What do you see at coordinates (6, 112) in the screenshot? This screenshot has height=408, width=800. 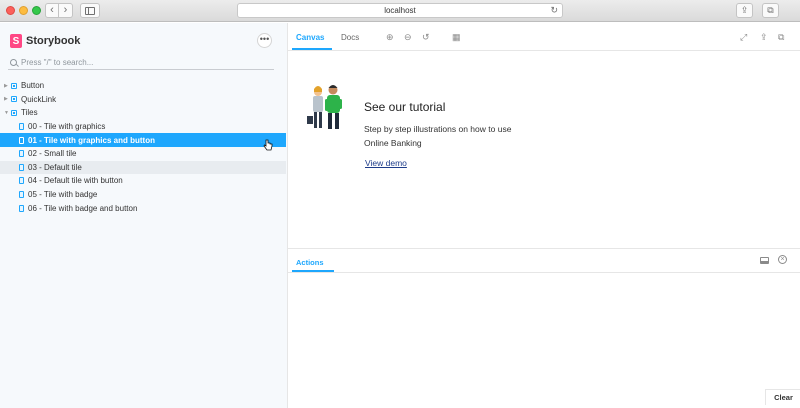 I see `caret-down-icon: ▼` at bounding box center [6, 112].